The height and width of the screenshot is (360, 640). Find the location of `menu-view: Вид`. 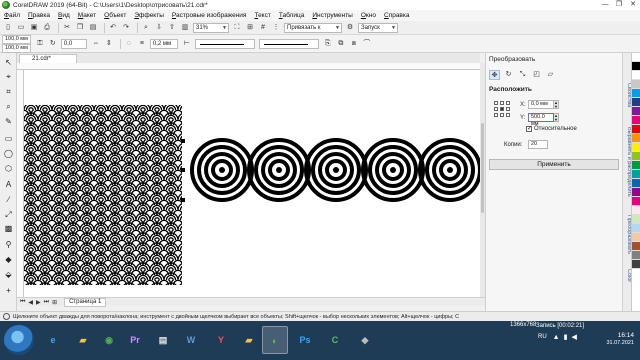

menu-view: Вид is located at coordinates (64, 15).